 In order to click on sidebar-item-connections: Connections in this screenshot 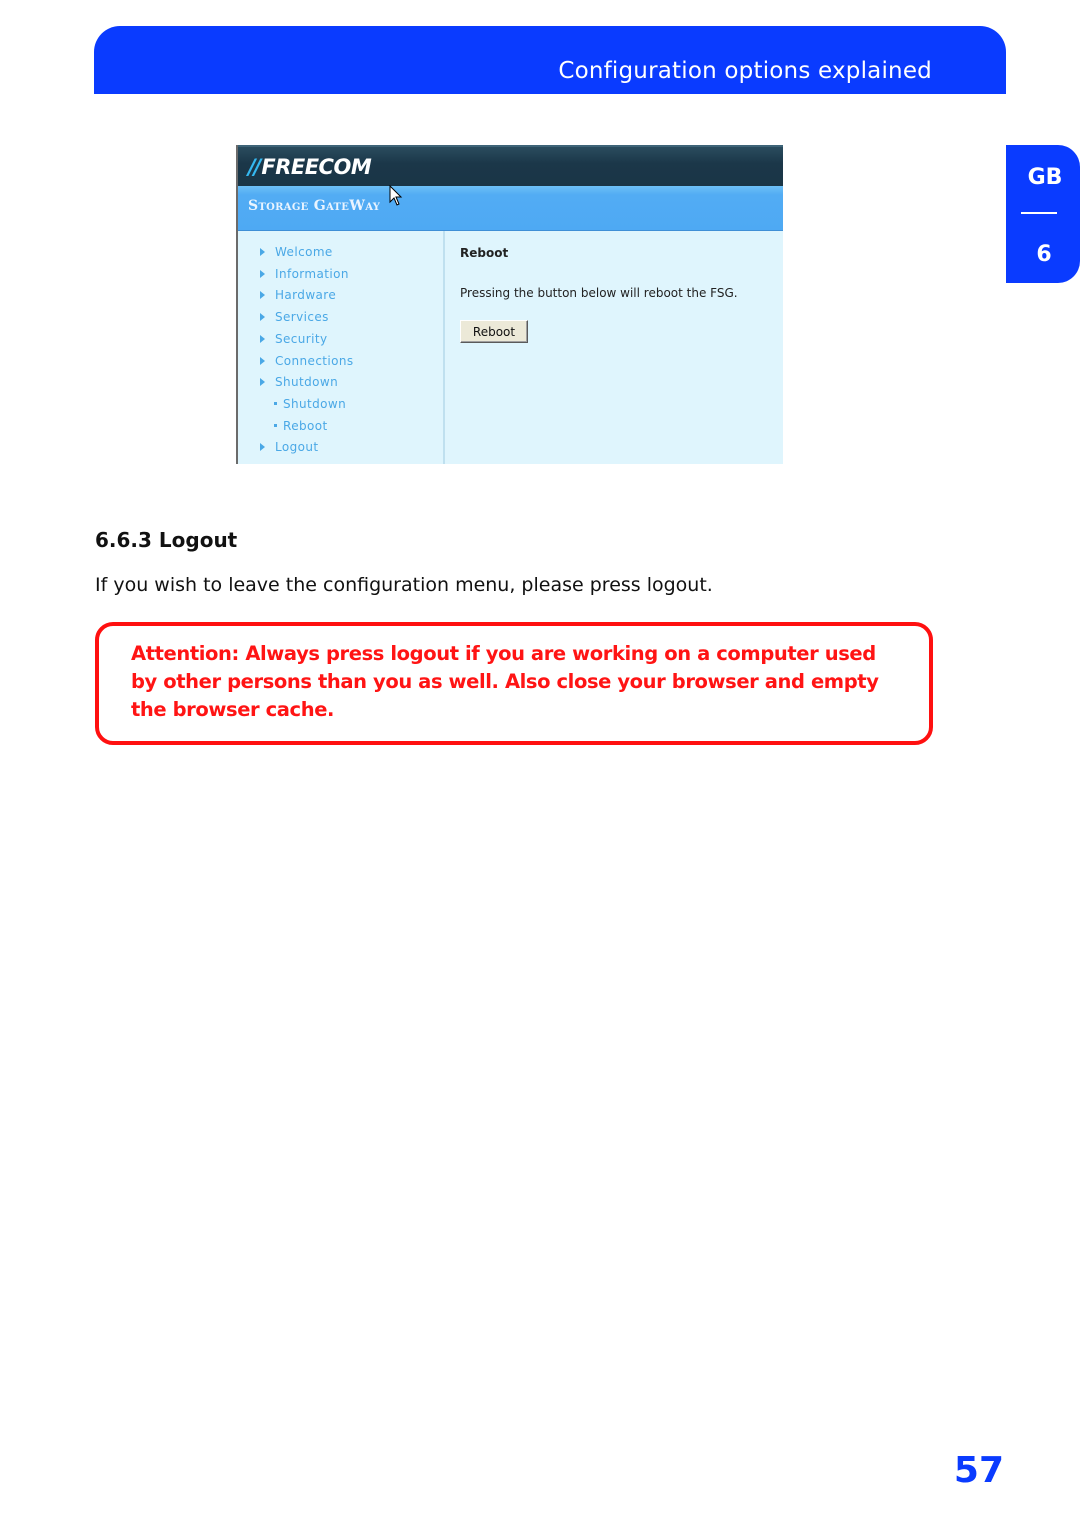, I will do `click(307, 361)`.